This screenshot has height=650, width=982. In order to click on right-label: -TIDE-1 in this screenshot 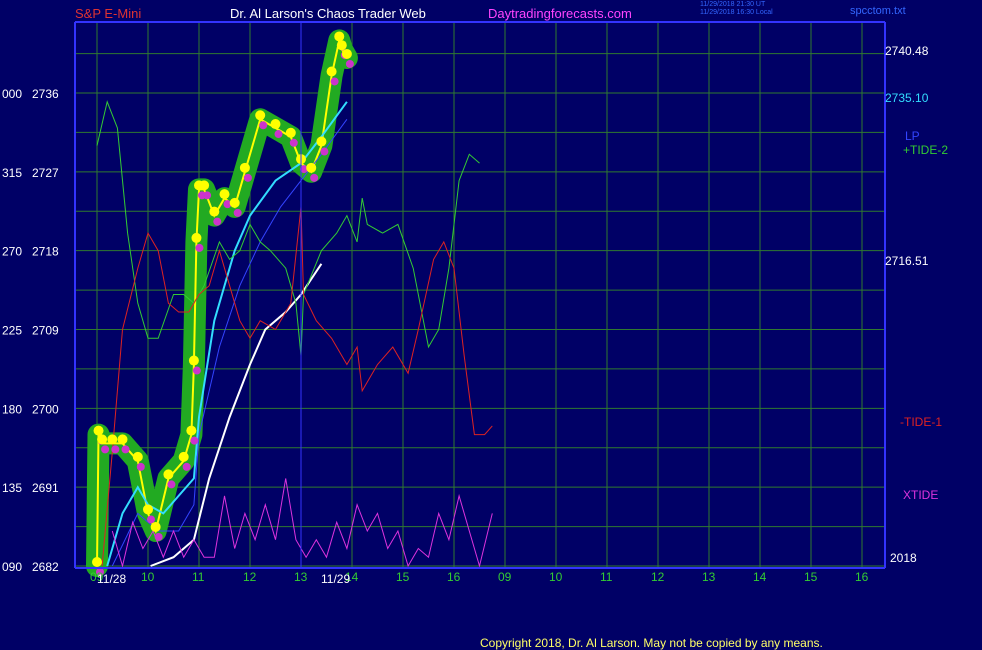, I will do `click(921, 422)`.